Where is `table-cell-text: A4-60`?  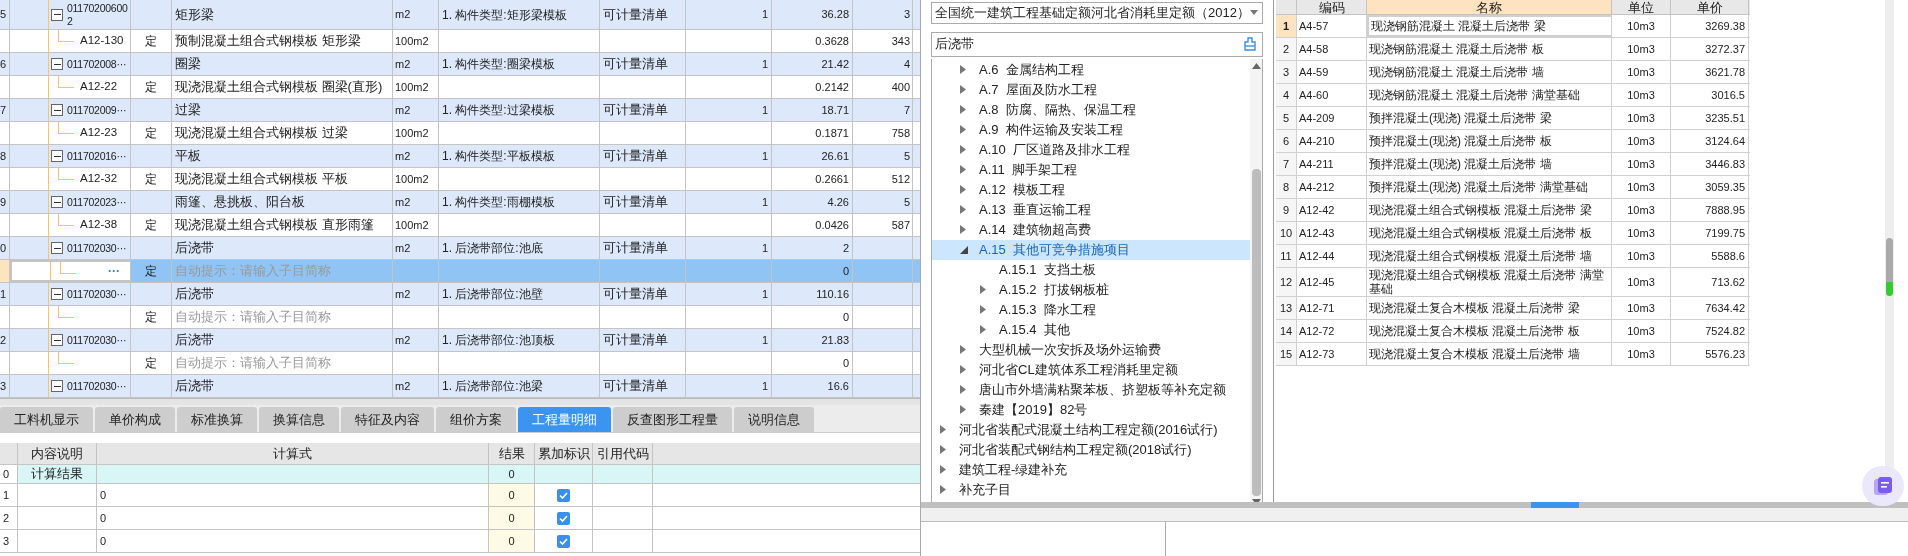
table-cell-text: A4-60 is located at coordinates (1314, 95).